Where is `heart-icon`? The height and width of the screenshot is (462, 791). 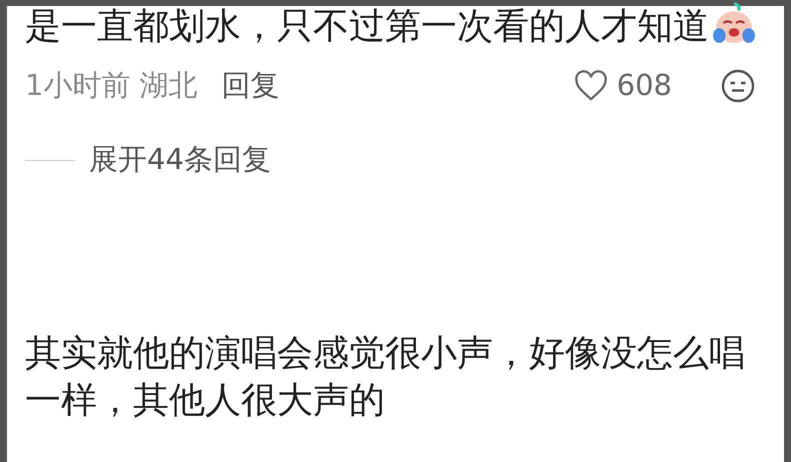
heart-icon is located at coordinates (590, 86).